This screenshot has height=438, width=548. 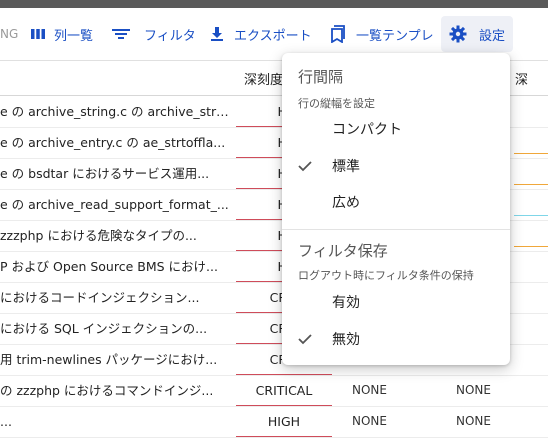 What do you see at coordinates (274, 4) in the screenshot?
I see `window-top-bar` at bounding box center [274, 4].